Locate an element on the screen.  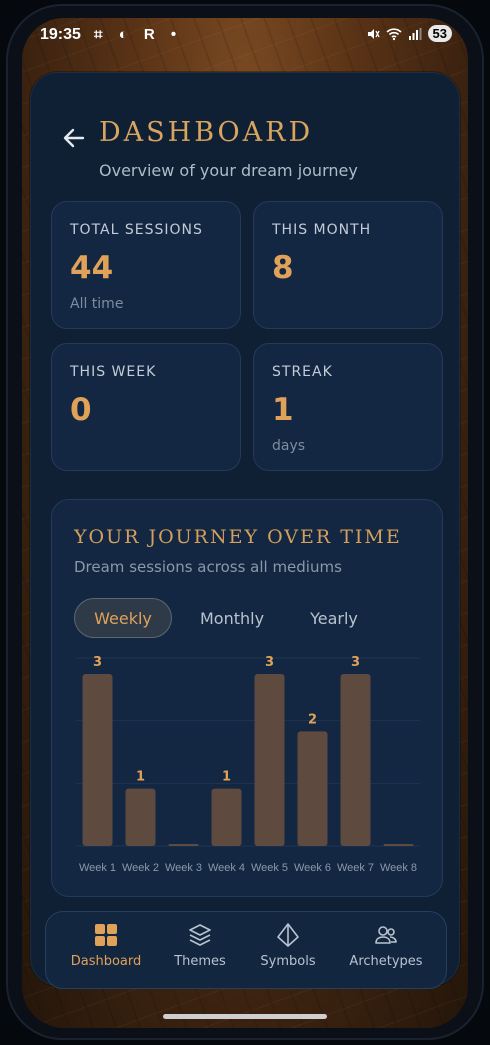
bar-value-label: 2 is located at coordinates (312, 719).